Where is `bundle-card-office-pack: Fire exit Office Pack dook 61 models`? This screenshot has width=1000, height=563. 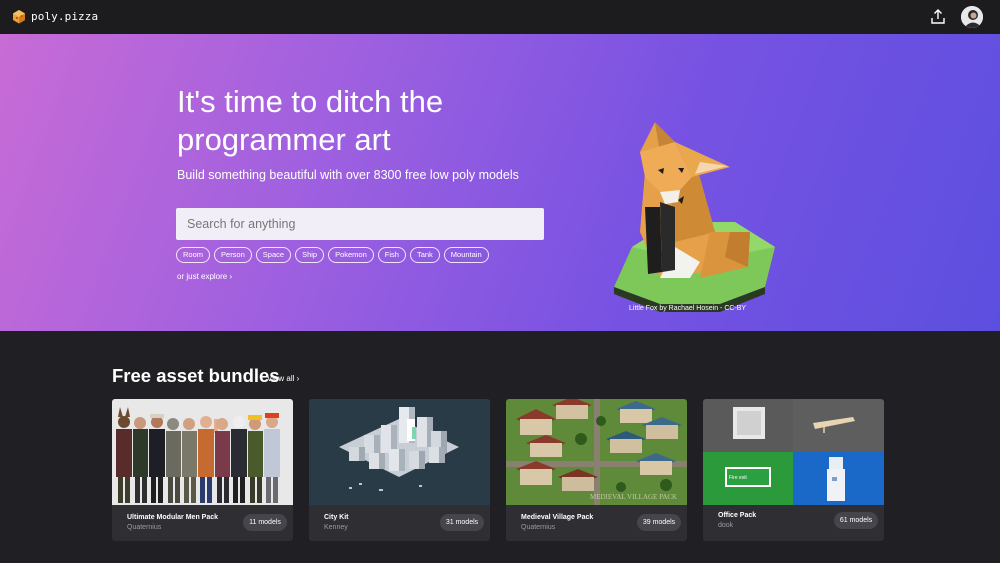
bundle-card-office-pack: Fire exit Office Pack dook 61 models is located at coordinates (793, 470).